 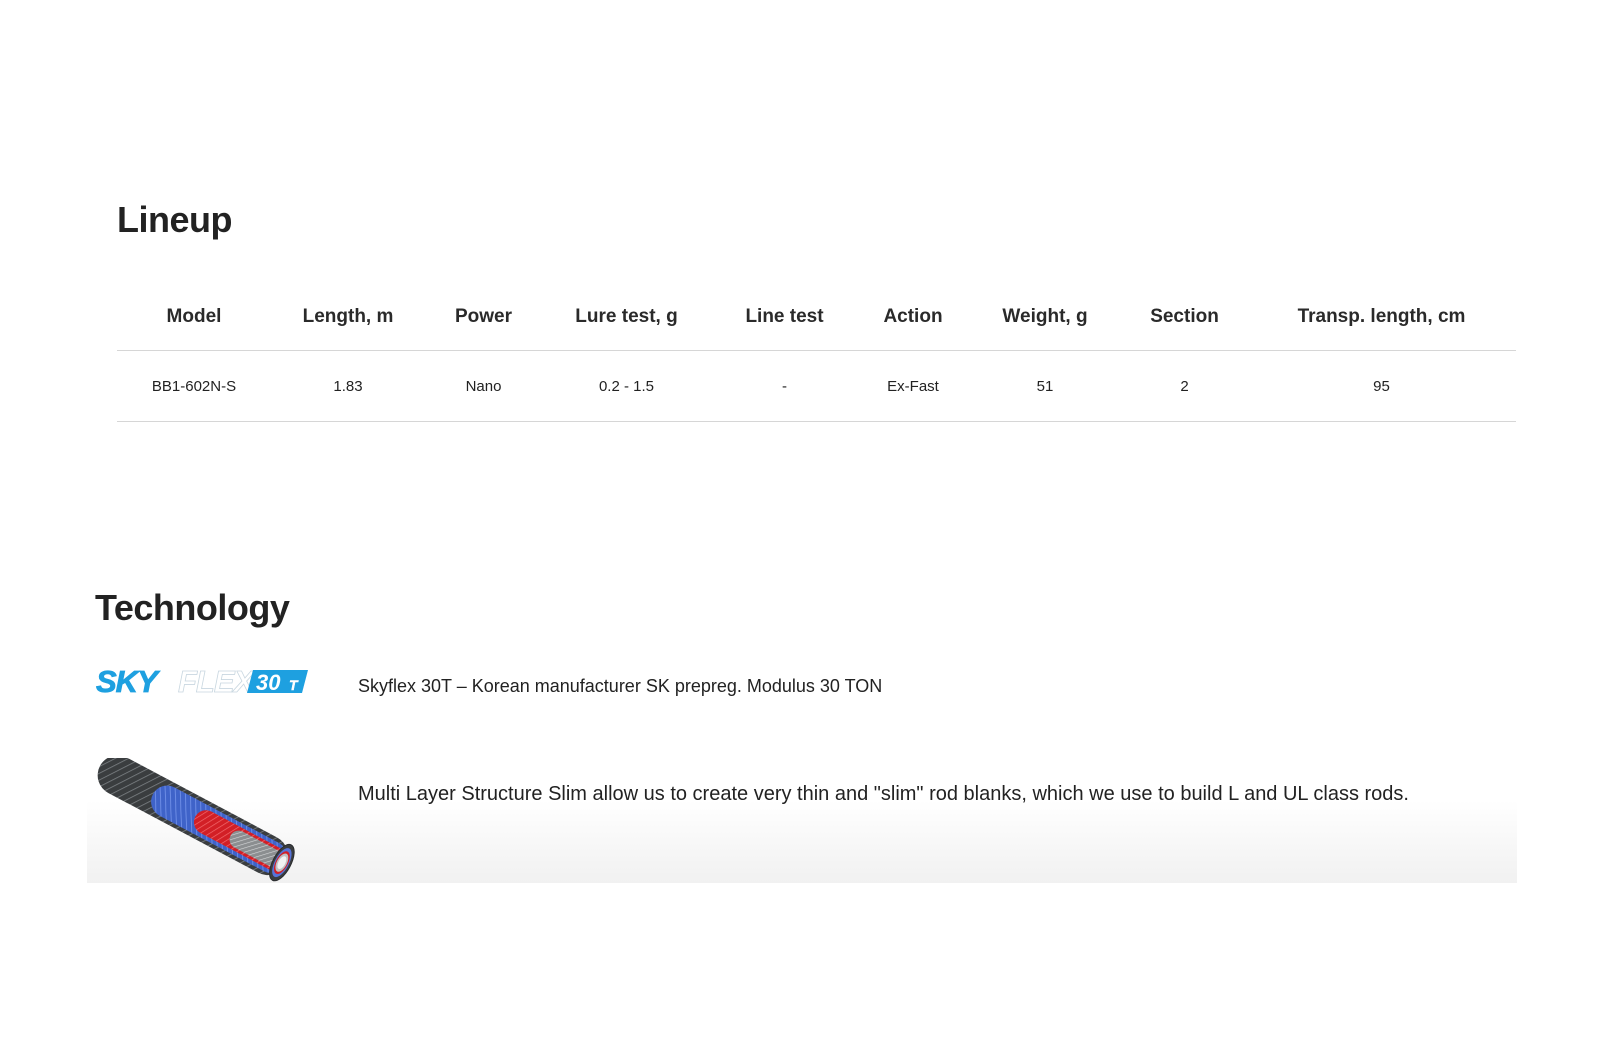 I want to click on cell-section: 2, so click(x=1184, y=386).